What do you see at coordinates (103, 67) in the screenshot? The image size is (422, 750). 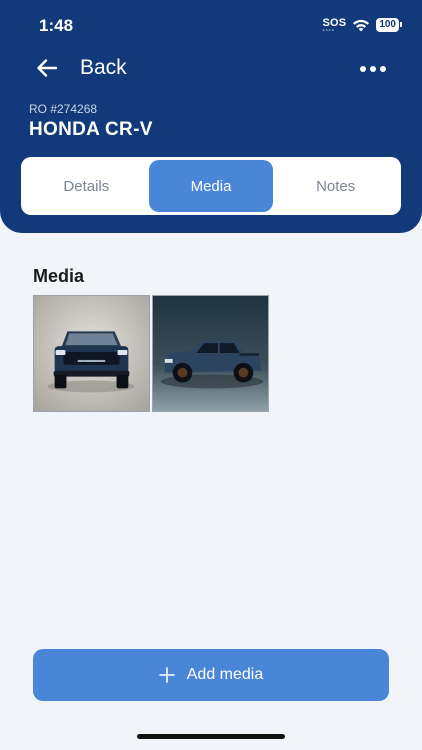 I see `back-label: Back` at bounding box center [103, 67].